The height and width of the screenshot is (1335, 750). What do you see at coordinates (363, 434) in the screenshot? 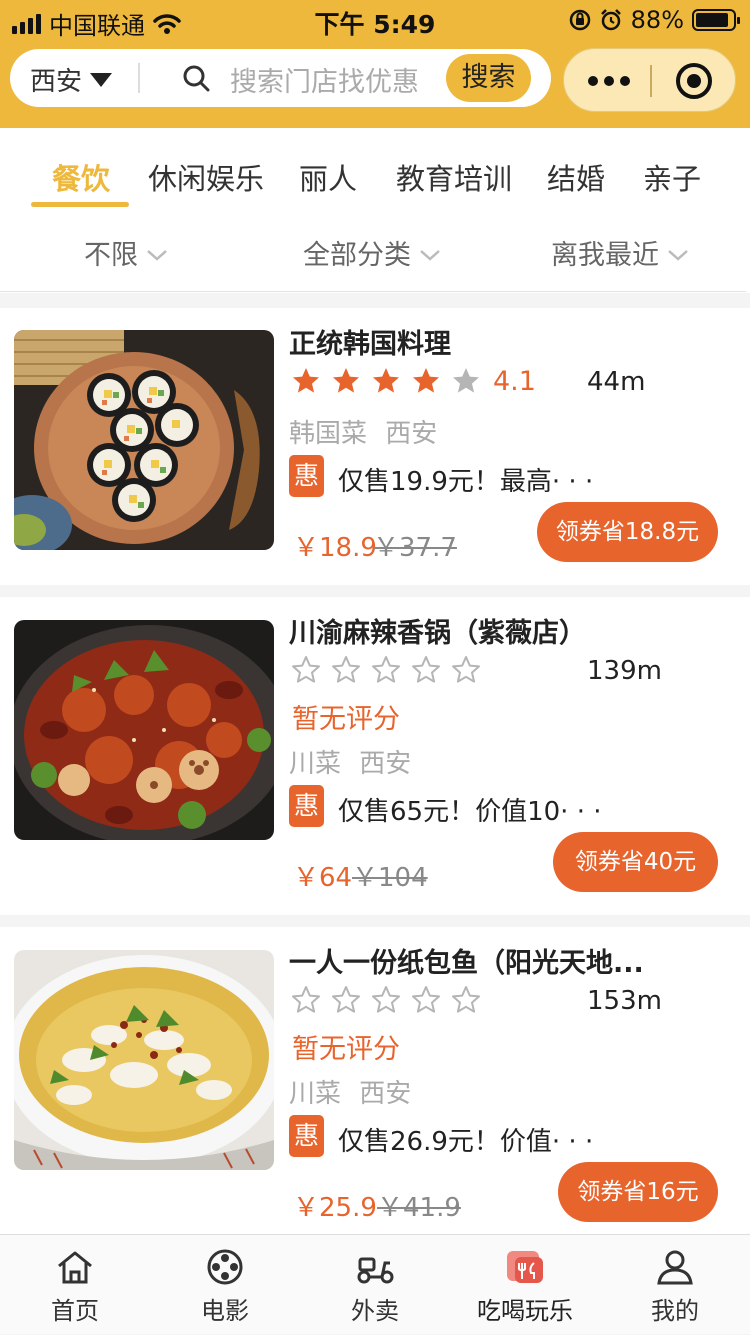
I see `store-tags: 韩国菜 西安` at bounding box center [363, 434].